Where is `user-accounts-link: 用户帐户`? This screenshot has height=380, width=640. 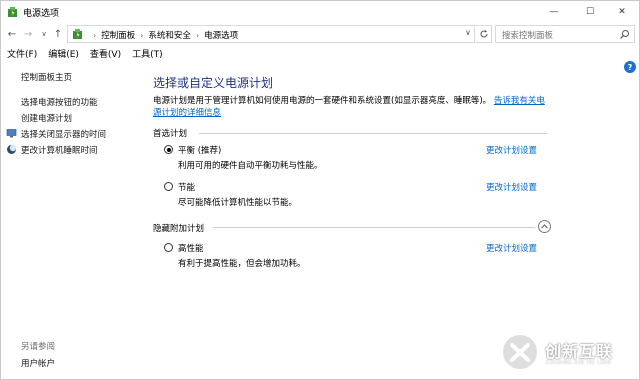
user-accounts-link: 用户帐户 is located at coordinates (38, 363).